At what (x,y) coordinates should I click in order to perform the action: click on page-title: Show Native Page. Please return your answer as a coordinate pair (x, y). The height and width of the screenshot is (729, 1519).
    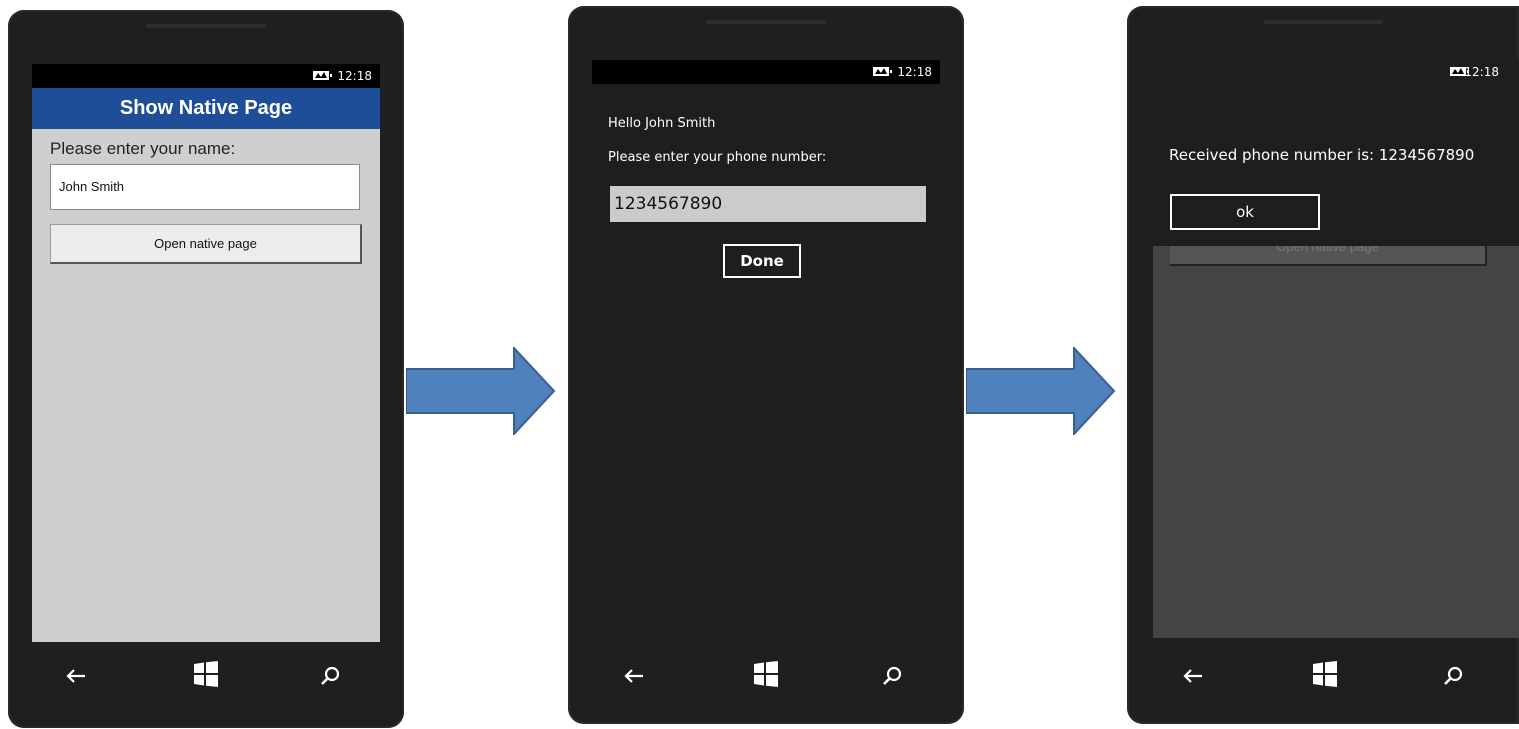
    Looking at the image, I should click on (206, 108).